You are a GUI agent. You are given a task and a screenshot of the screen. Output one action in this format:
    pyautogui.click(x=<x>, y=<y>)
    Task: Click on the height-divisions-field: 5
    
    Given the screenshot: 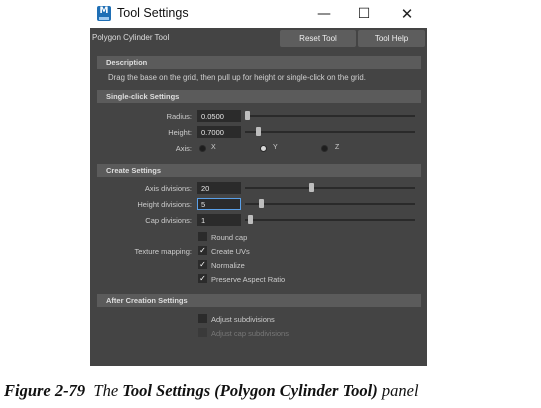 What is the action you would take?
    pyautogui.click(x=219, y=204)
    